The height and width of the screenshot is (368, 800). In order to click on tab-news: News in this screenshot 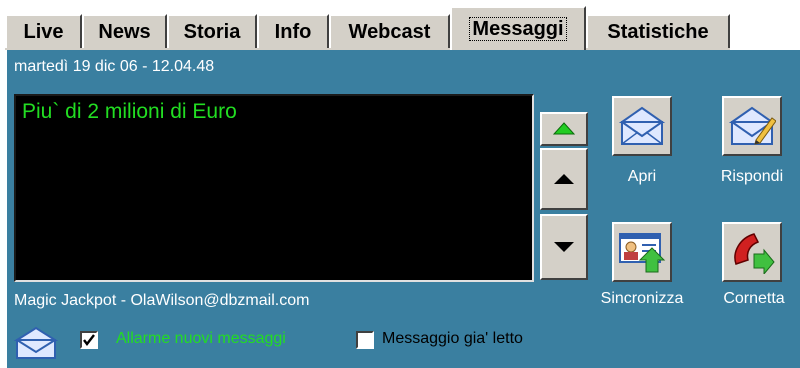, I will do `click(124, 31)`.